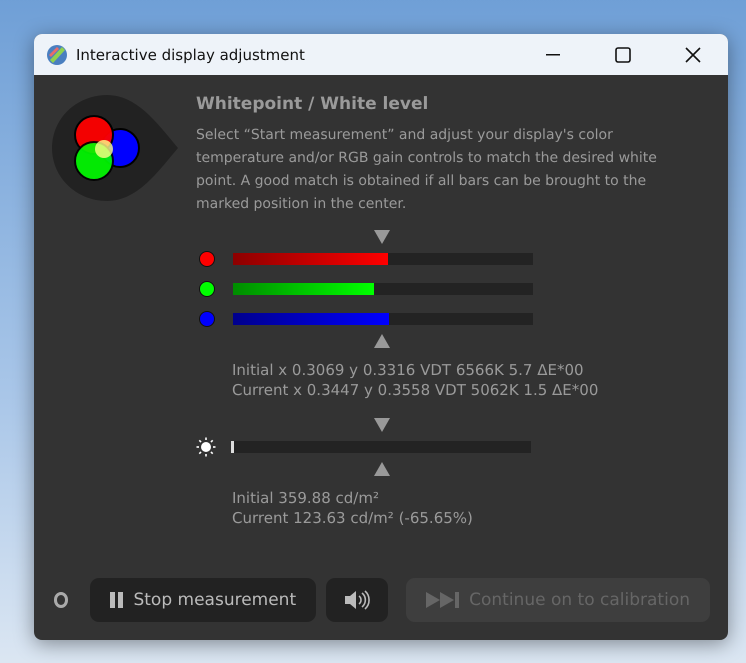 Image resolution: width=746 pixels, height=663 pixels. What do you see at coordinates (191, 55) in the screenshot?
I see `window-title: Interactive display adjustment` at bounding box center [191, 55].